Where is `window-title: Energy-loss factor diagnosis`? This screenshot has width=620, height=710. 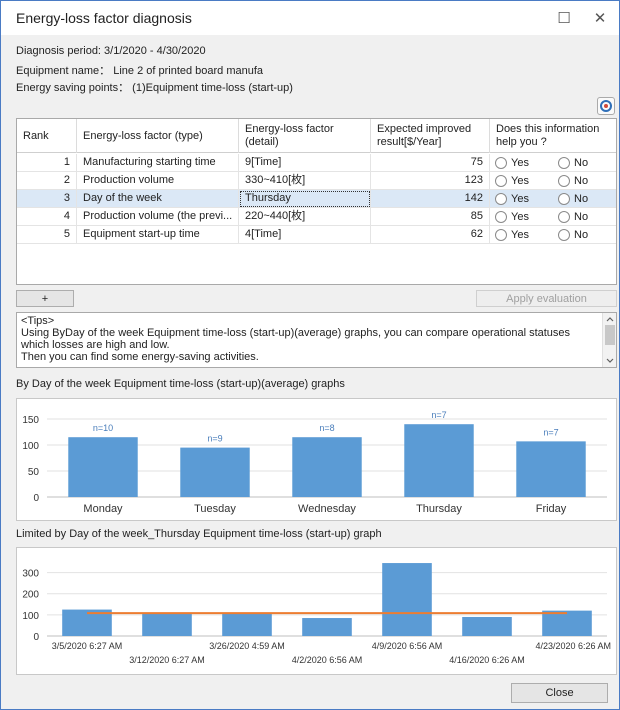
window-title: Energy-loss factor diagnosis is located at coordinates (104, 18).